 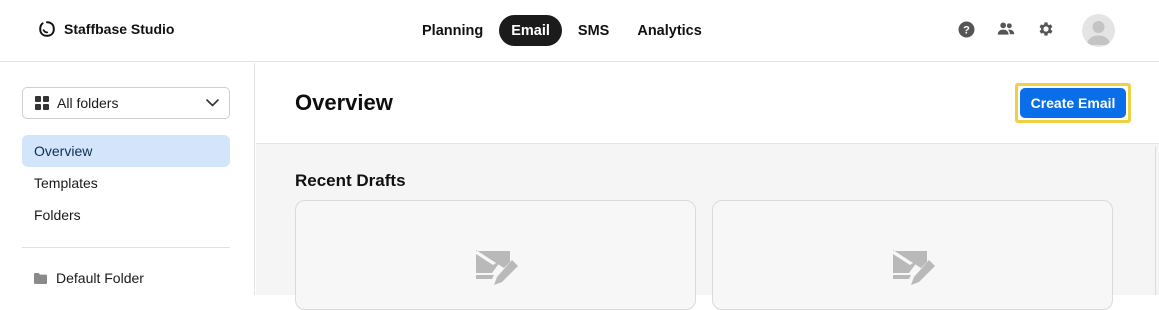 I want to click on staffbase-logo-icon, so click(x=47, y=29).